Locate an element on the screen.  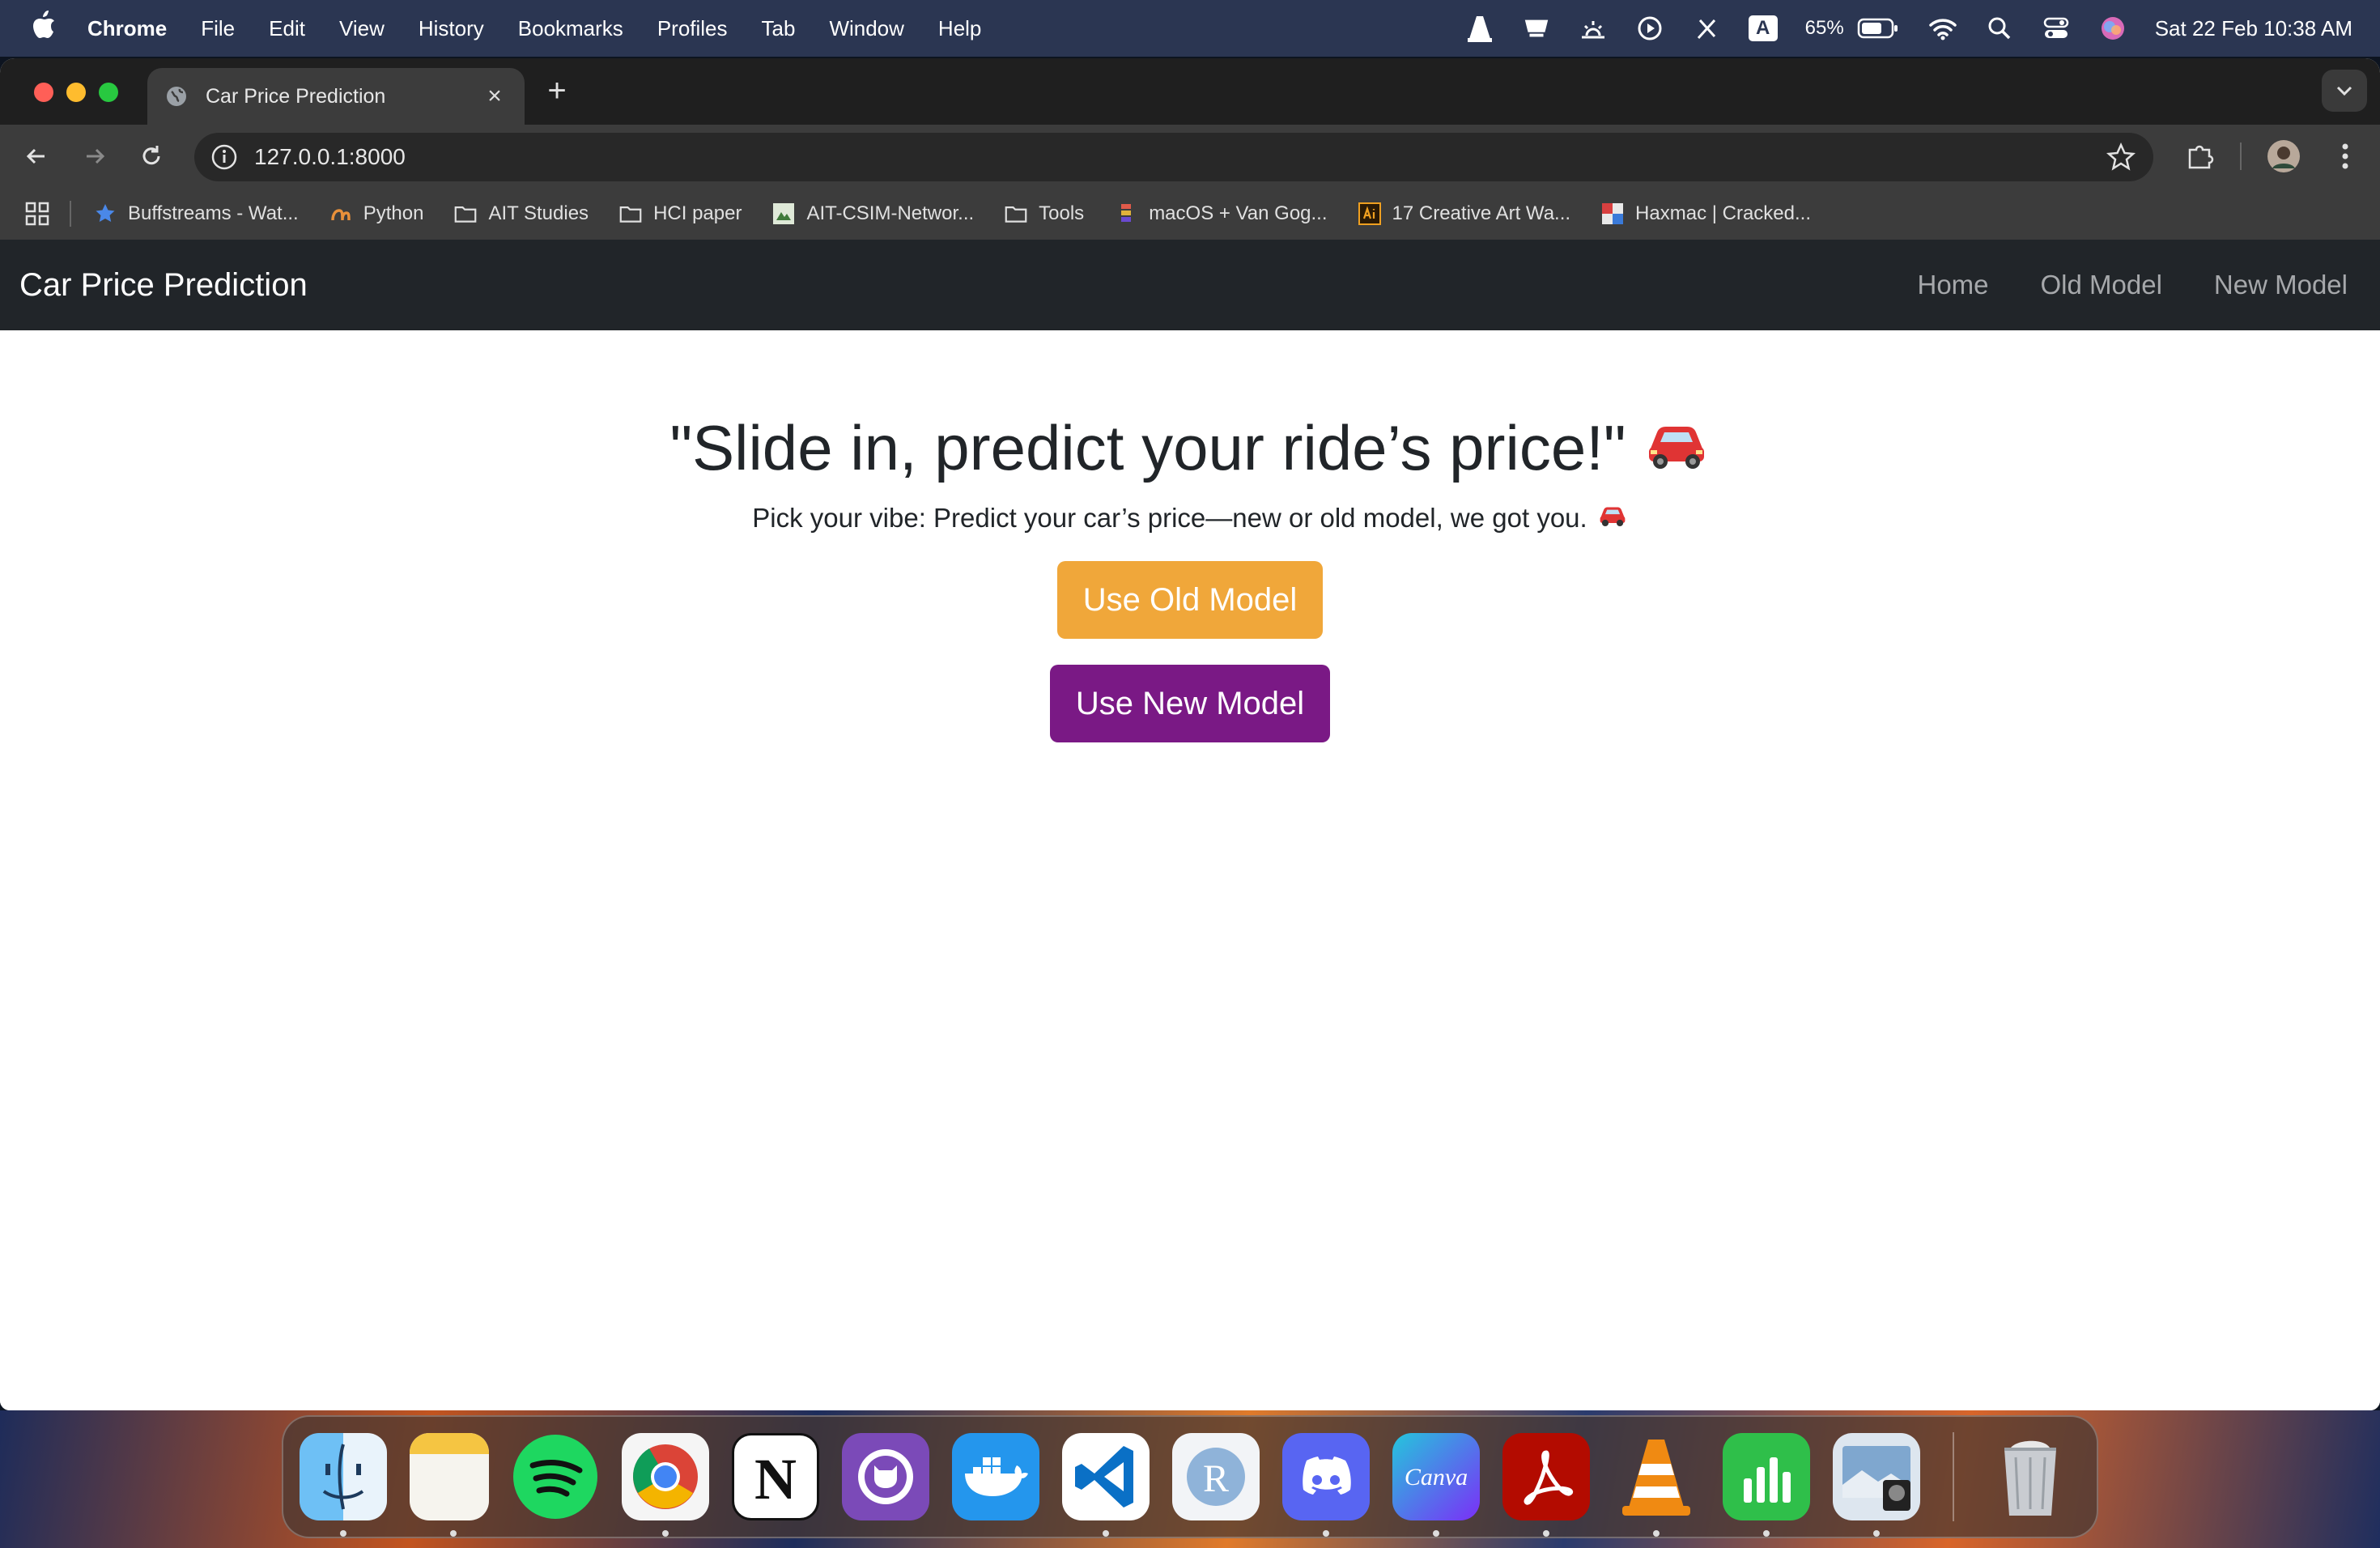
forward-button is located at coordinates (95, 156).